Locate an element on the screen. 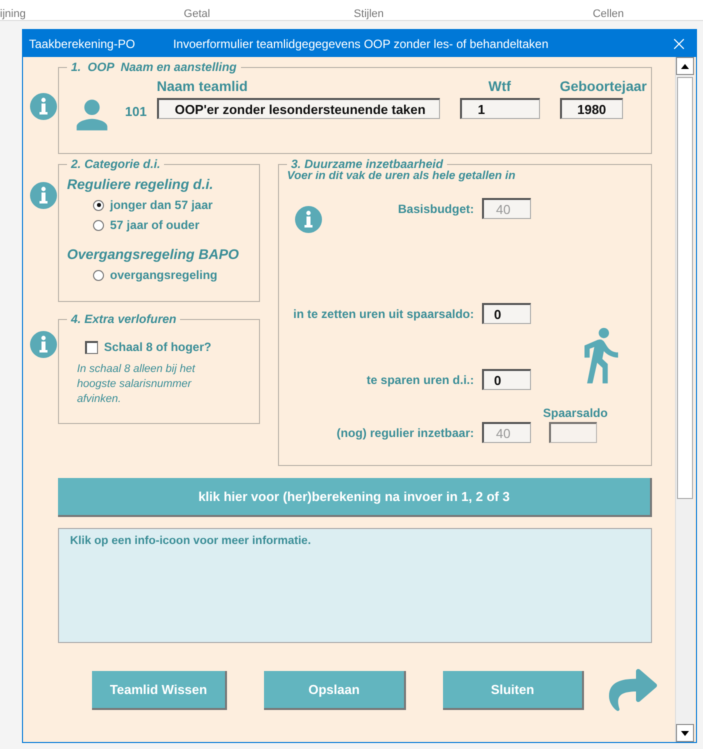  action-button: Opslaan is located at coordinates (335, 690).